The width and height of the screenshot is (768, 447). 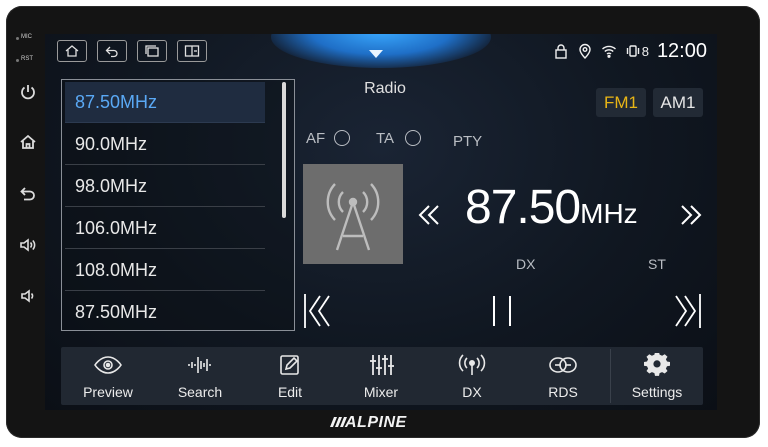 I want to click on mixer-label: Mixer, so click(x=381, y=392).